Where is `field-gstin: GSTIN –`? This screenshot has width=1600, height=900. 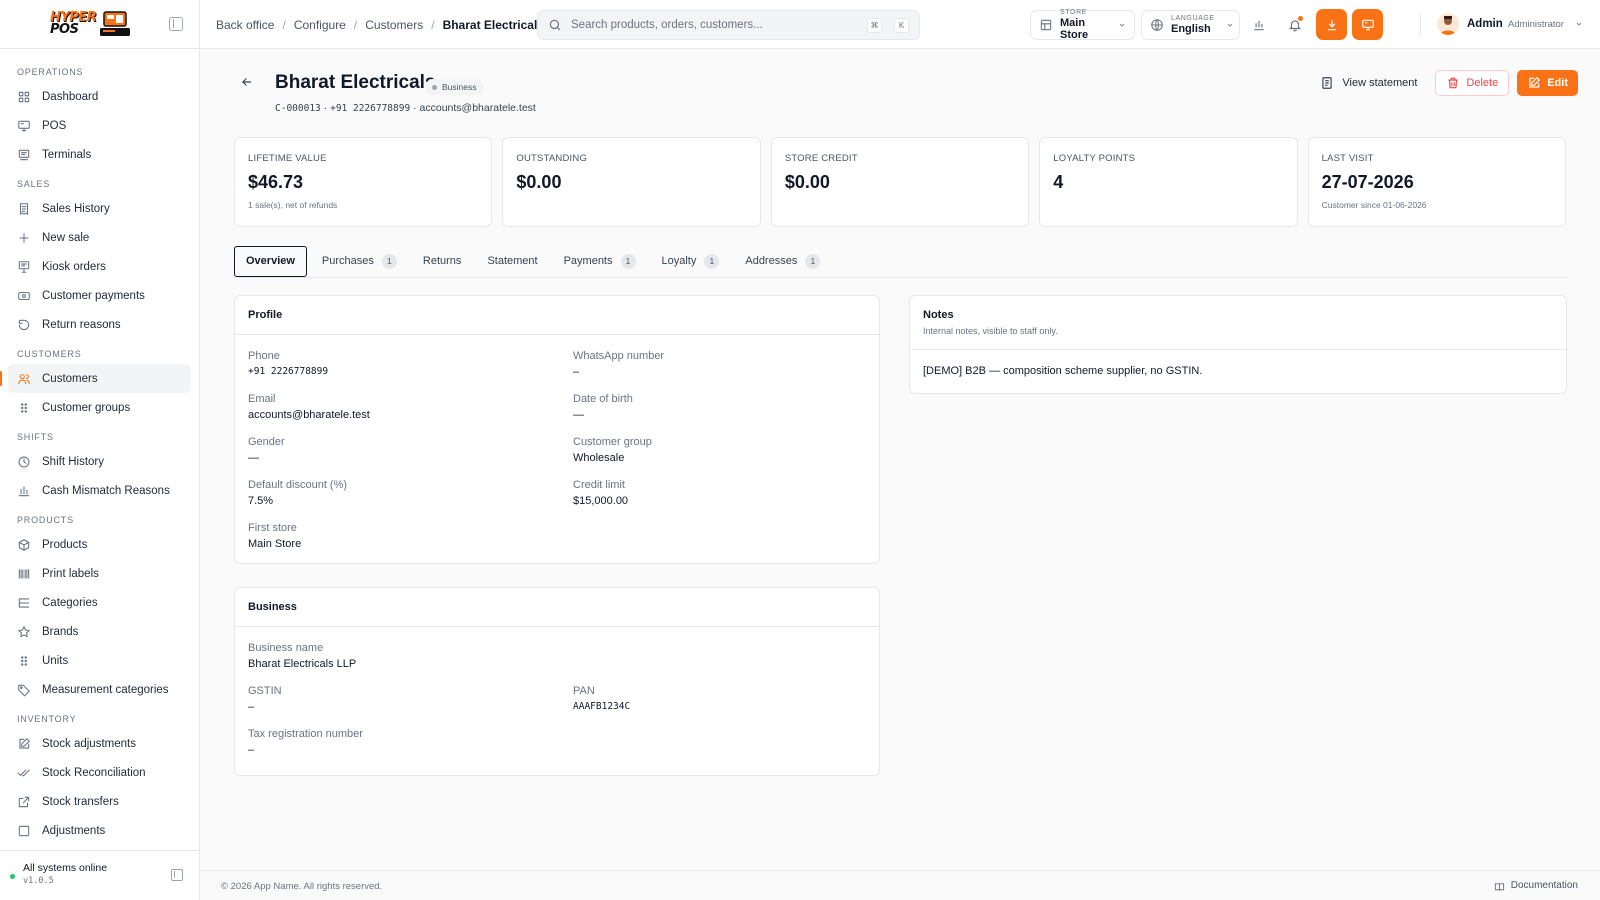 field-gstin: GSTIN – is located at coordinates (265, 699).